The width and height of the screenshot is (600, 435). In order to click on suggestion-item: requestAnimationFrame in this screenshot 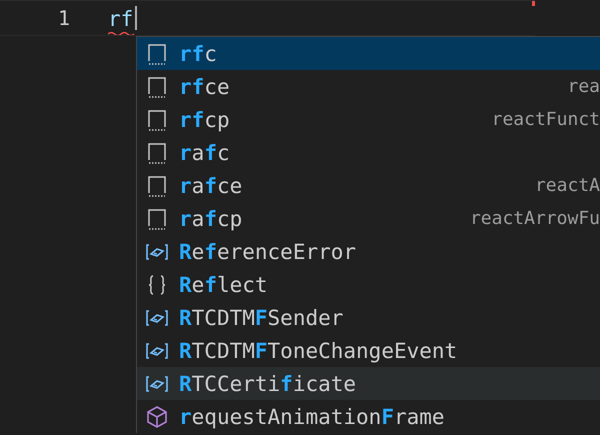, I will do `click(368, 416)`.